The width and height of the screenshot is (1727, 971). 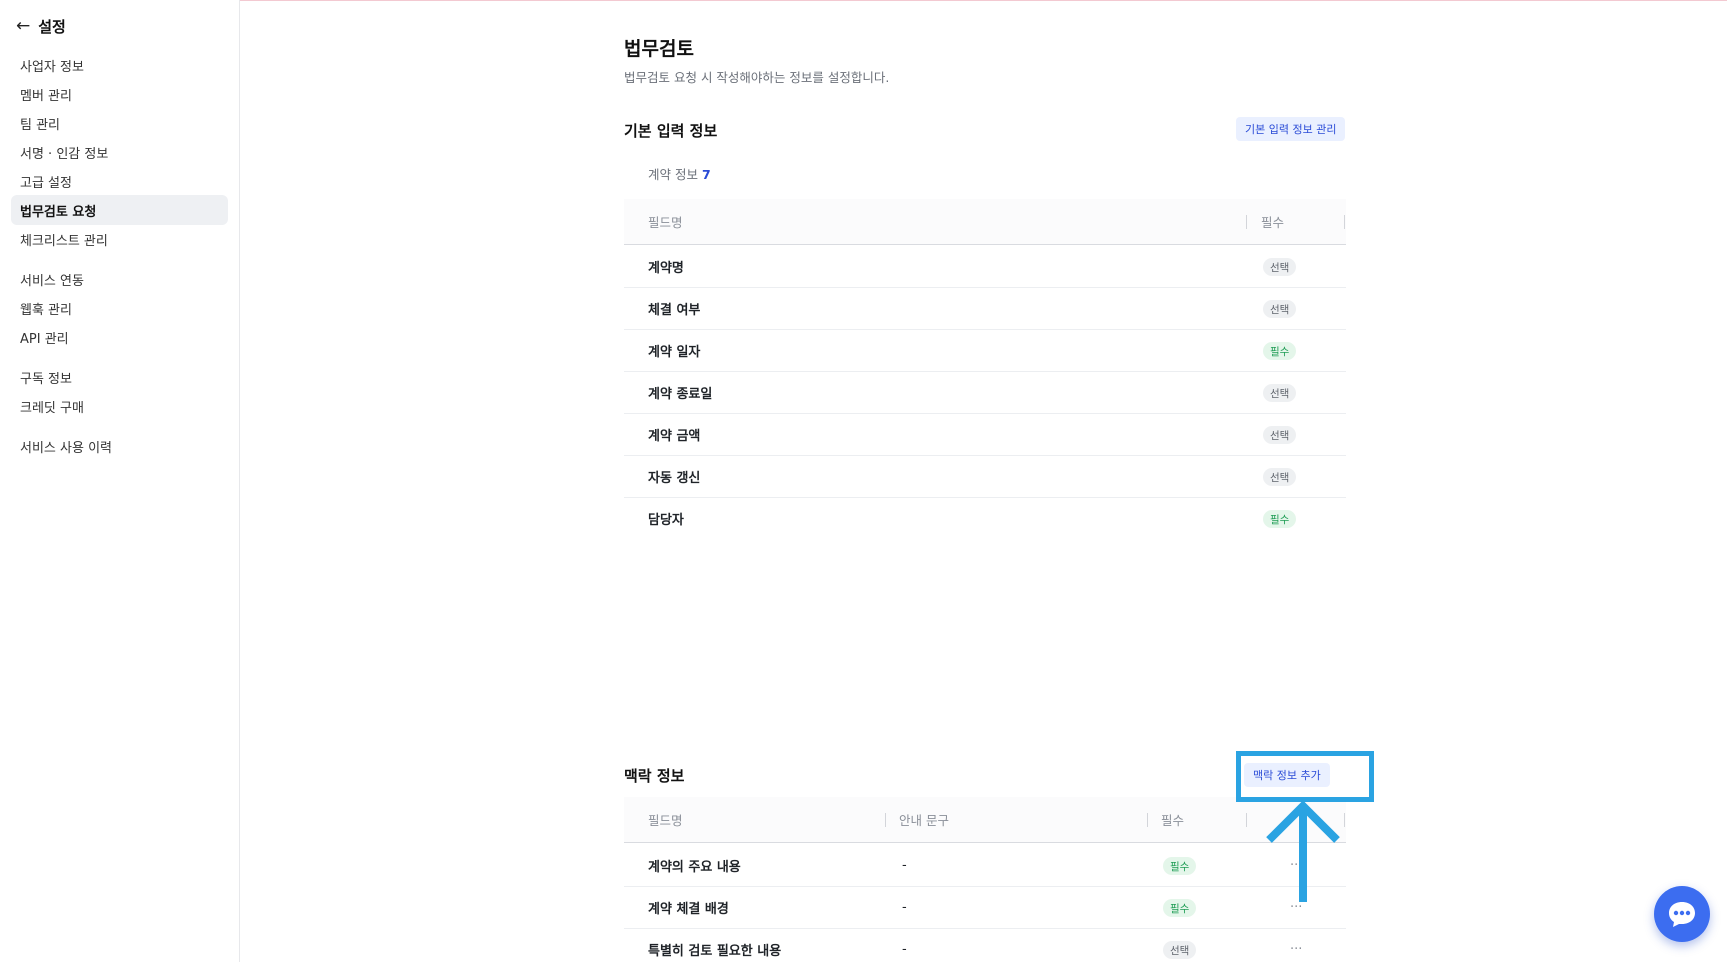 I want to click on sidebar-item-integrations: 서비스 연동, so click(x=119, y=279).